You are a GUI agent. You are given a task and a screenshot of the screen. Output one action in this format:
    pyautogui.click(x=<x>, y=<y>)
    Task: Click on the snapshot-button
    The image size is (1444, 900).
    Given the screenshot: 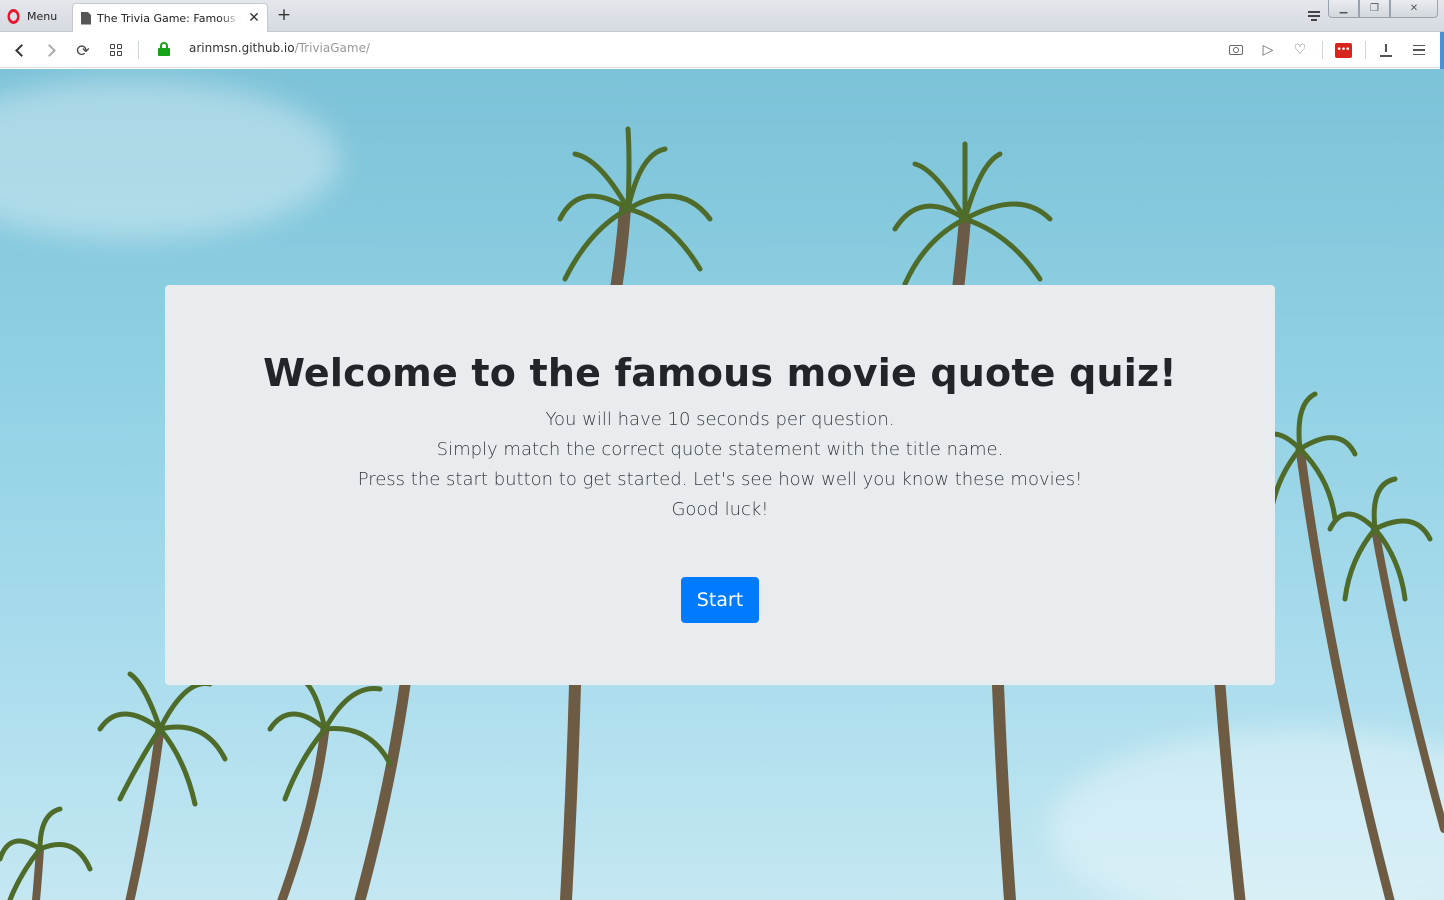 What is the action you would take?
    pyautogui.click(x=1236, y=50)
    